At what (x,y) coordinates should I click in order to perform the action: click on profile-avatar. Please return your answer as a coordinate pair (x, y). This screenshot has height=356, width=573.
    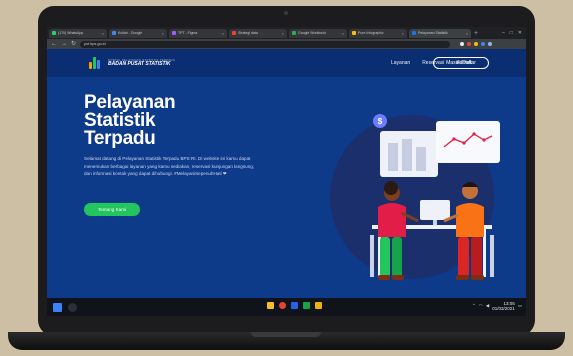
    Looking at the image, I should click on (490, 44).